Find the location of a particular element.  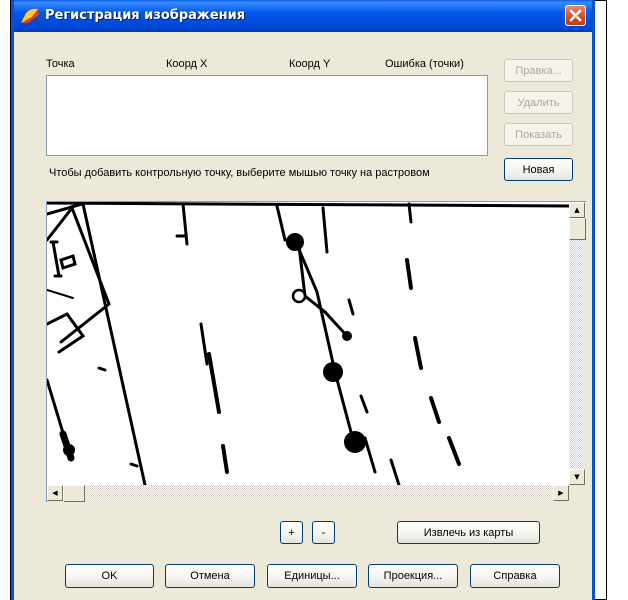

zoom-in-button: + is located at coordinates (291, 532).